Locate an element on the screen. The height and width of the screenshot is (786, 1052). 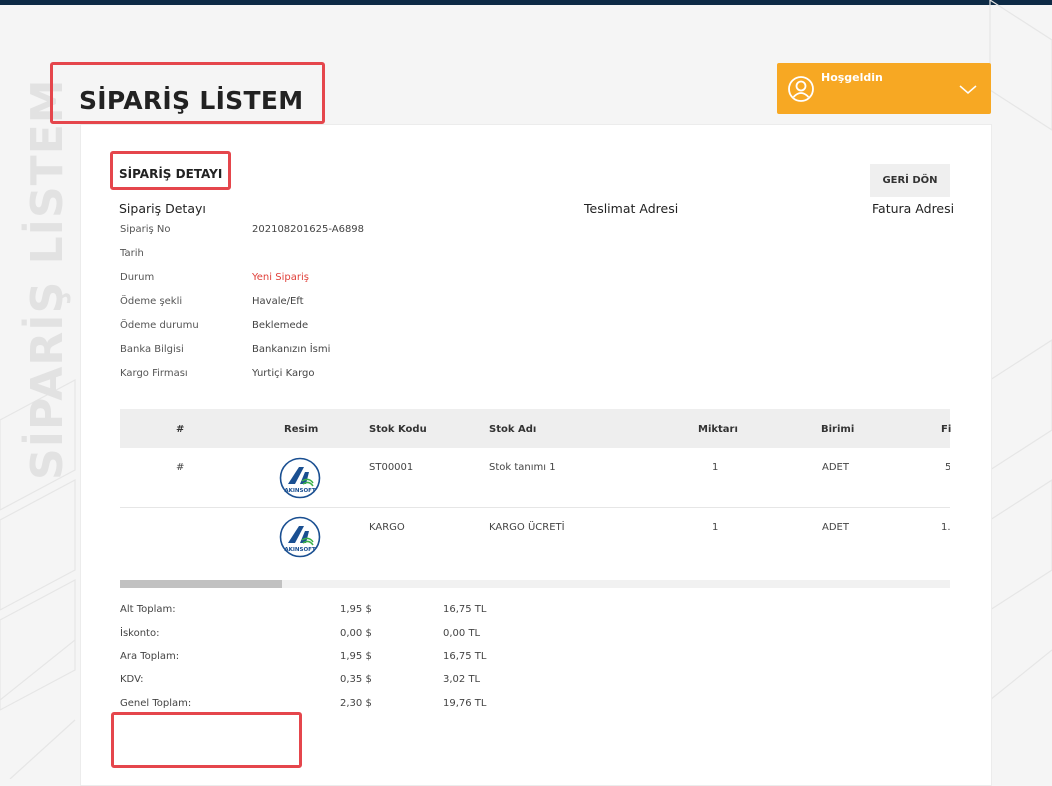
grand-total-usd: 2,30 $ is located at coordinates (356, 703).